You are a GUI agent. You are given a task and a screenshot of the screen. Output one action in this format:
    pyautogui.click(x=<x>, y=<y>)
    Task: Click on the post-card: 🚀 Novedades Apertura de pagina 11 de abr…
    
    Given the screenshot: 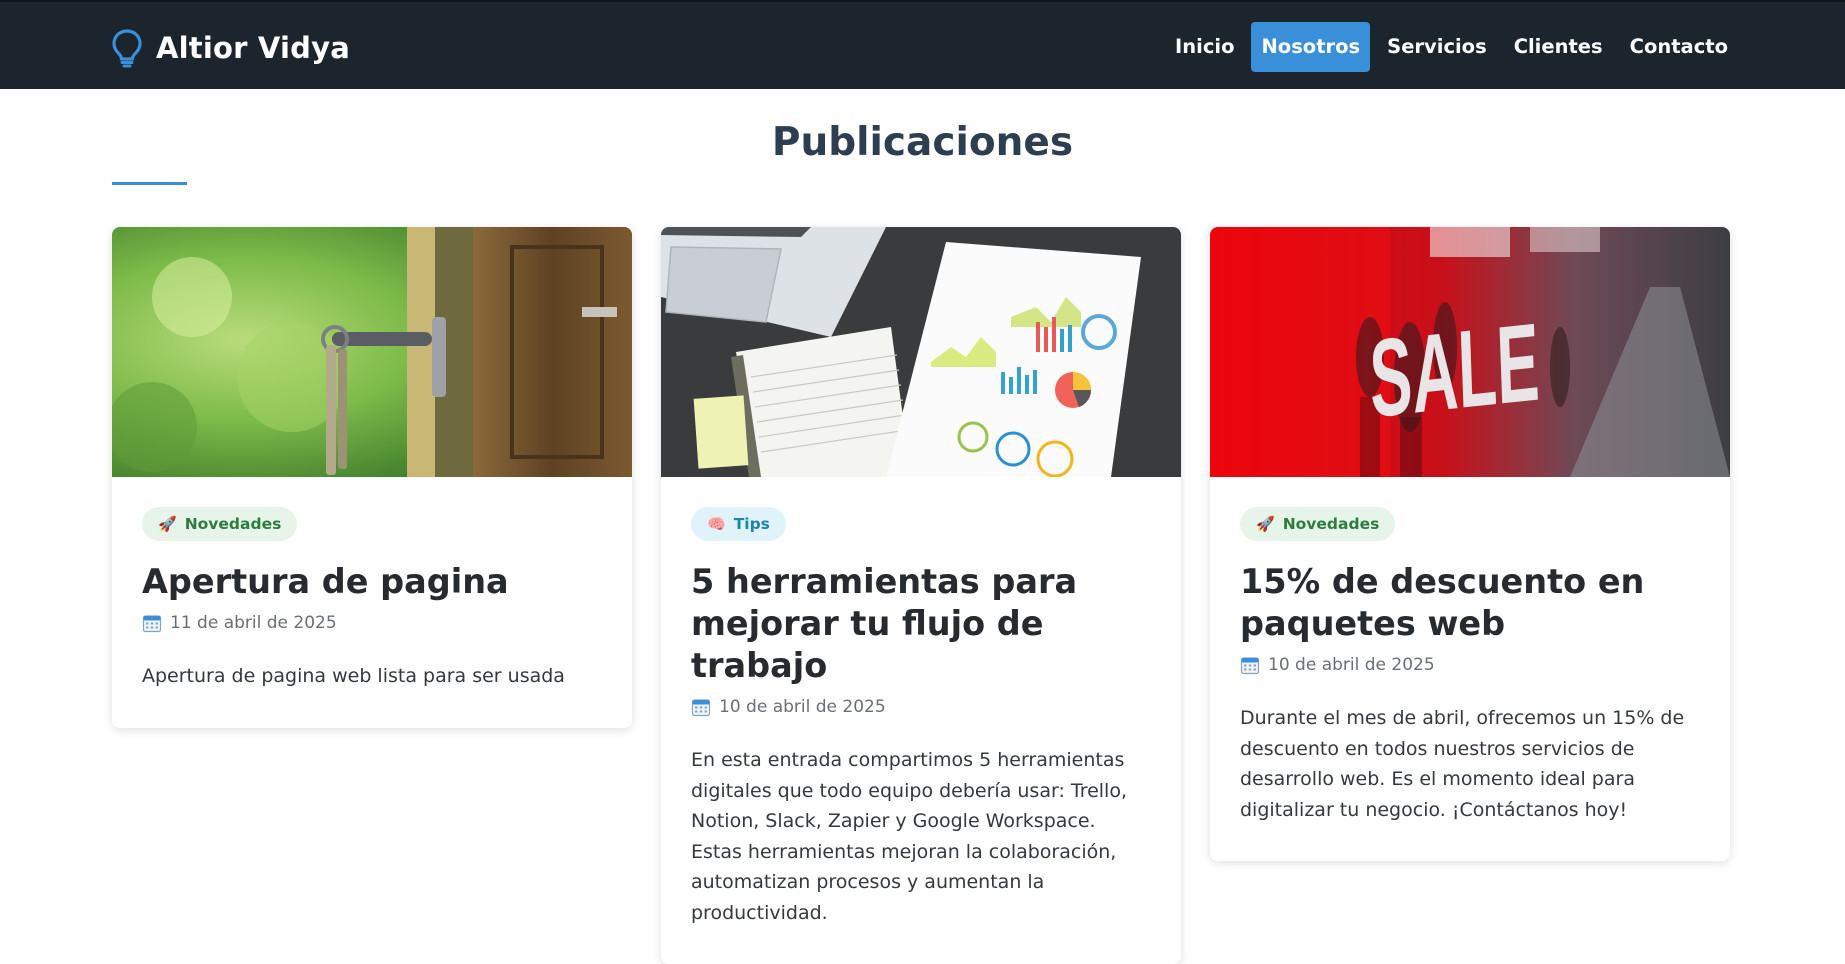 What is the action you would take?
    pyautogui.click(x=372, y=477)
    